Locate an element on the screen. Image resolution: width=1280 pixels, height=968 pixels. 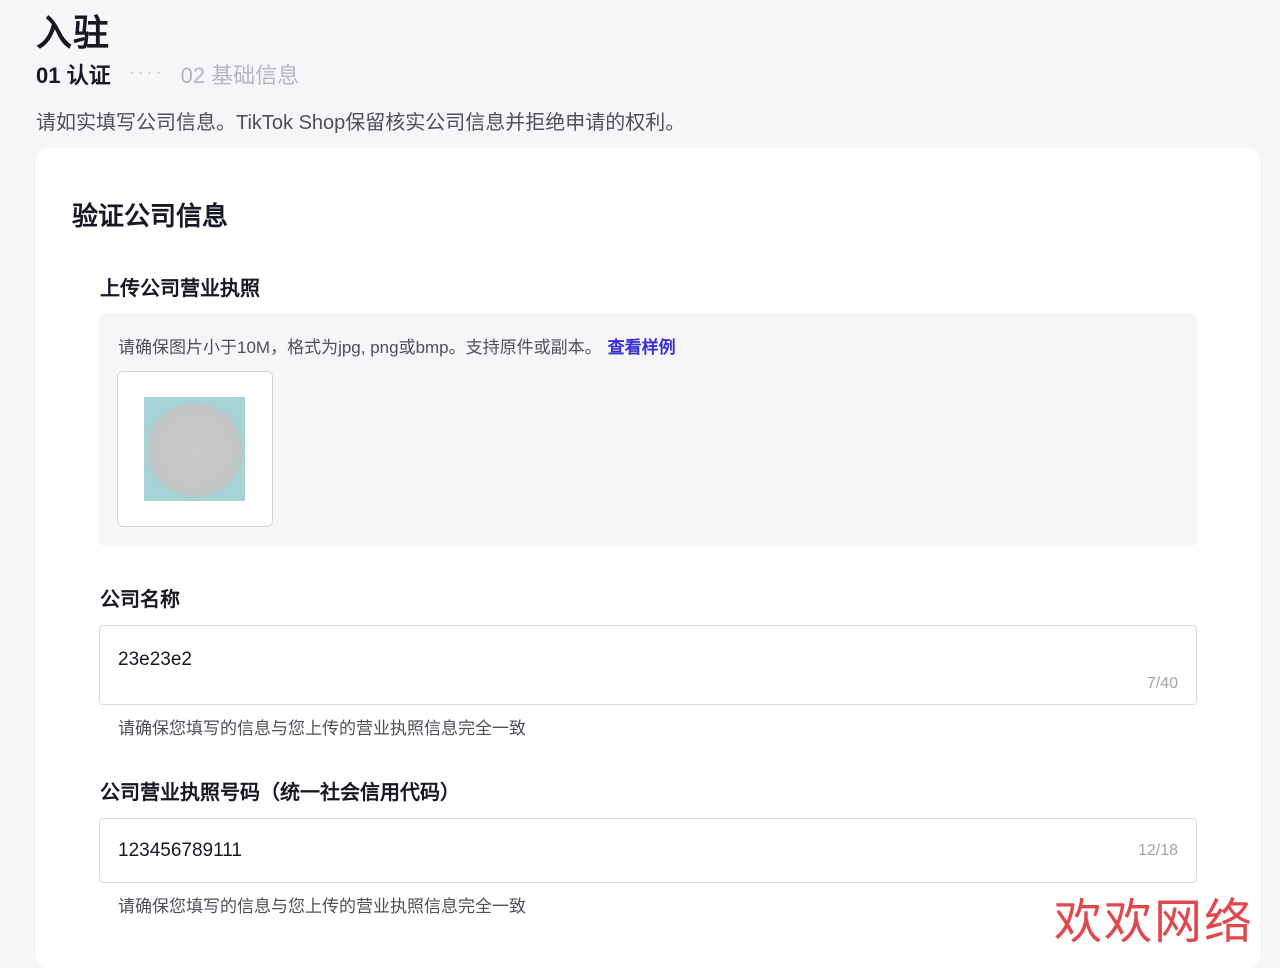
uploaded-license-thumbnail is located at coordinates (195, 449).